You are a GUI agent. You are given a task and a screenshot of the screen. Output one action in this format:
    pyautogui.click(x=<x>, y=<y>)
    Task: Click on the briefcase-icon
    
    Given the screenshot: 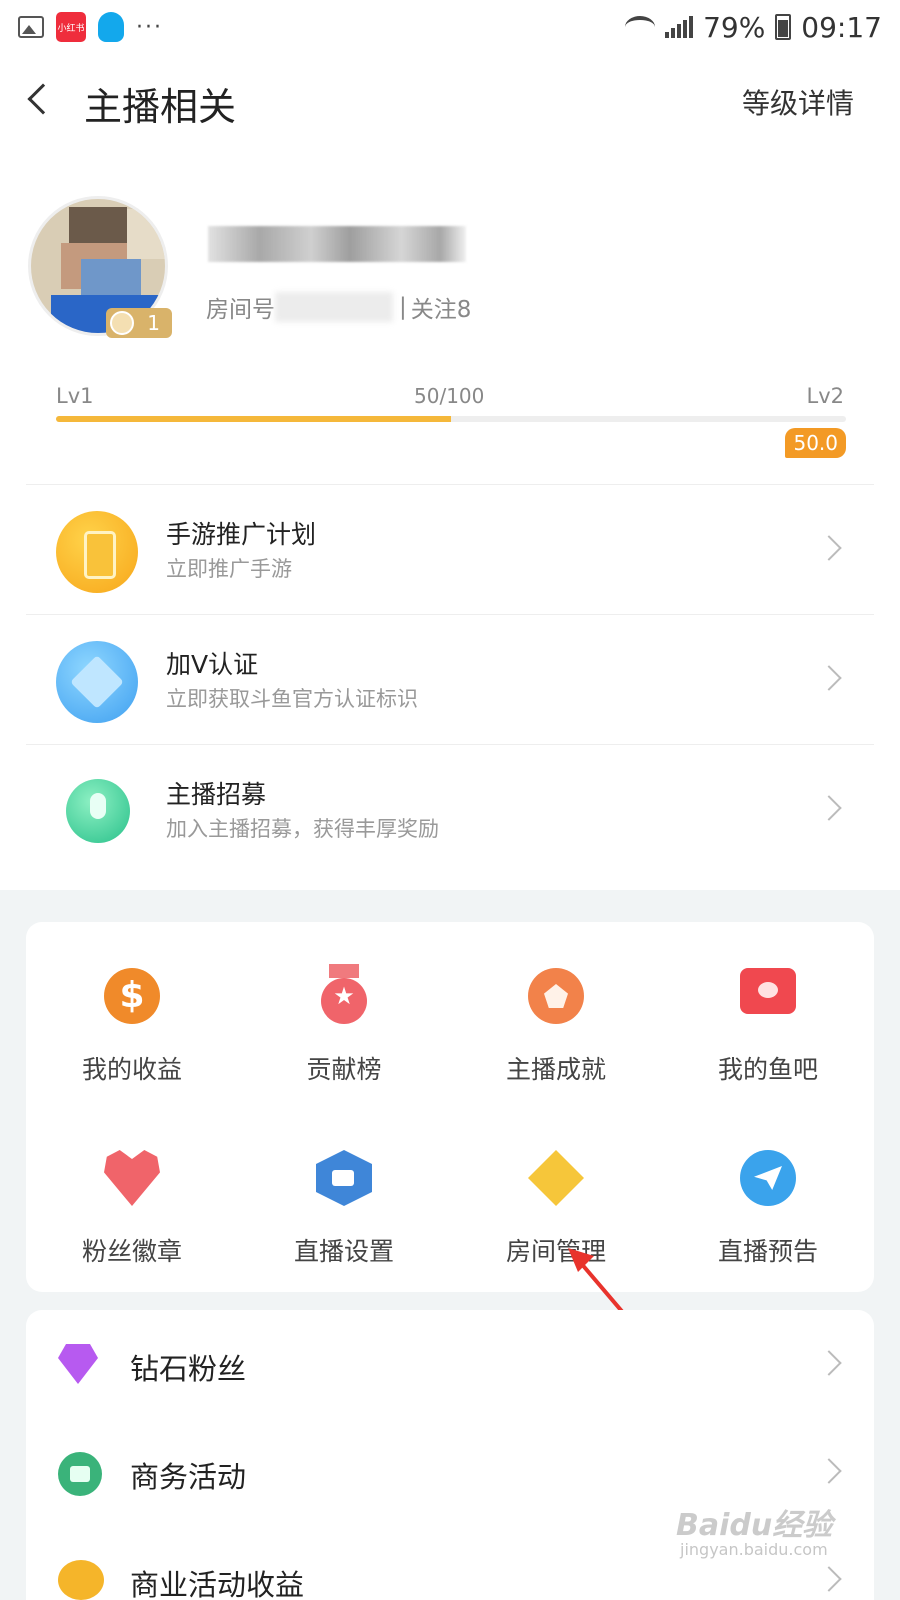 What is the action you would take?
    pyautogui.click(x=80, y=1474)
    